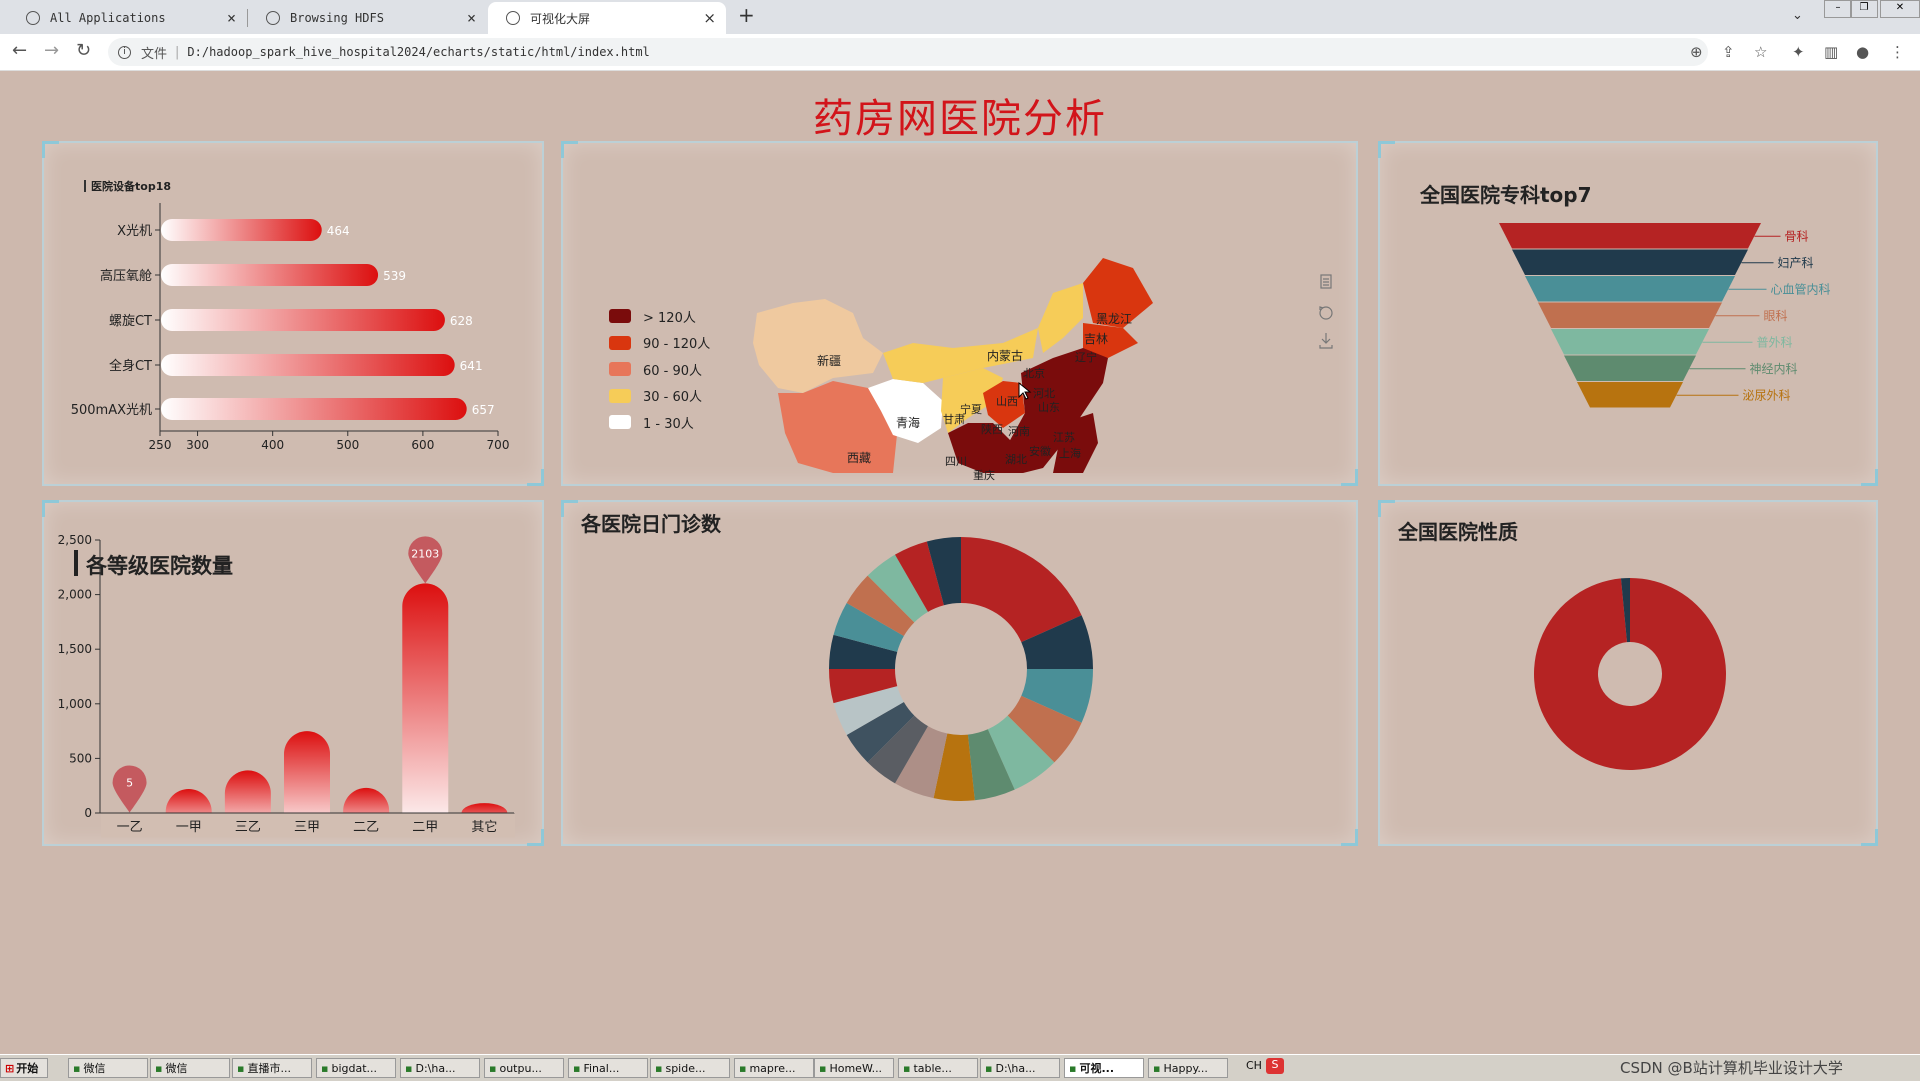  What do you see at coordinates (746, 15) in the screenshot?
I see `new-tab-button: +` at bounding box center [746, 15].